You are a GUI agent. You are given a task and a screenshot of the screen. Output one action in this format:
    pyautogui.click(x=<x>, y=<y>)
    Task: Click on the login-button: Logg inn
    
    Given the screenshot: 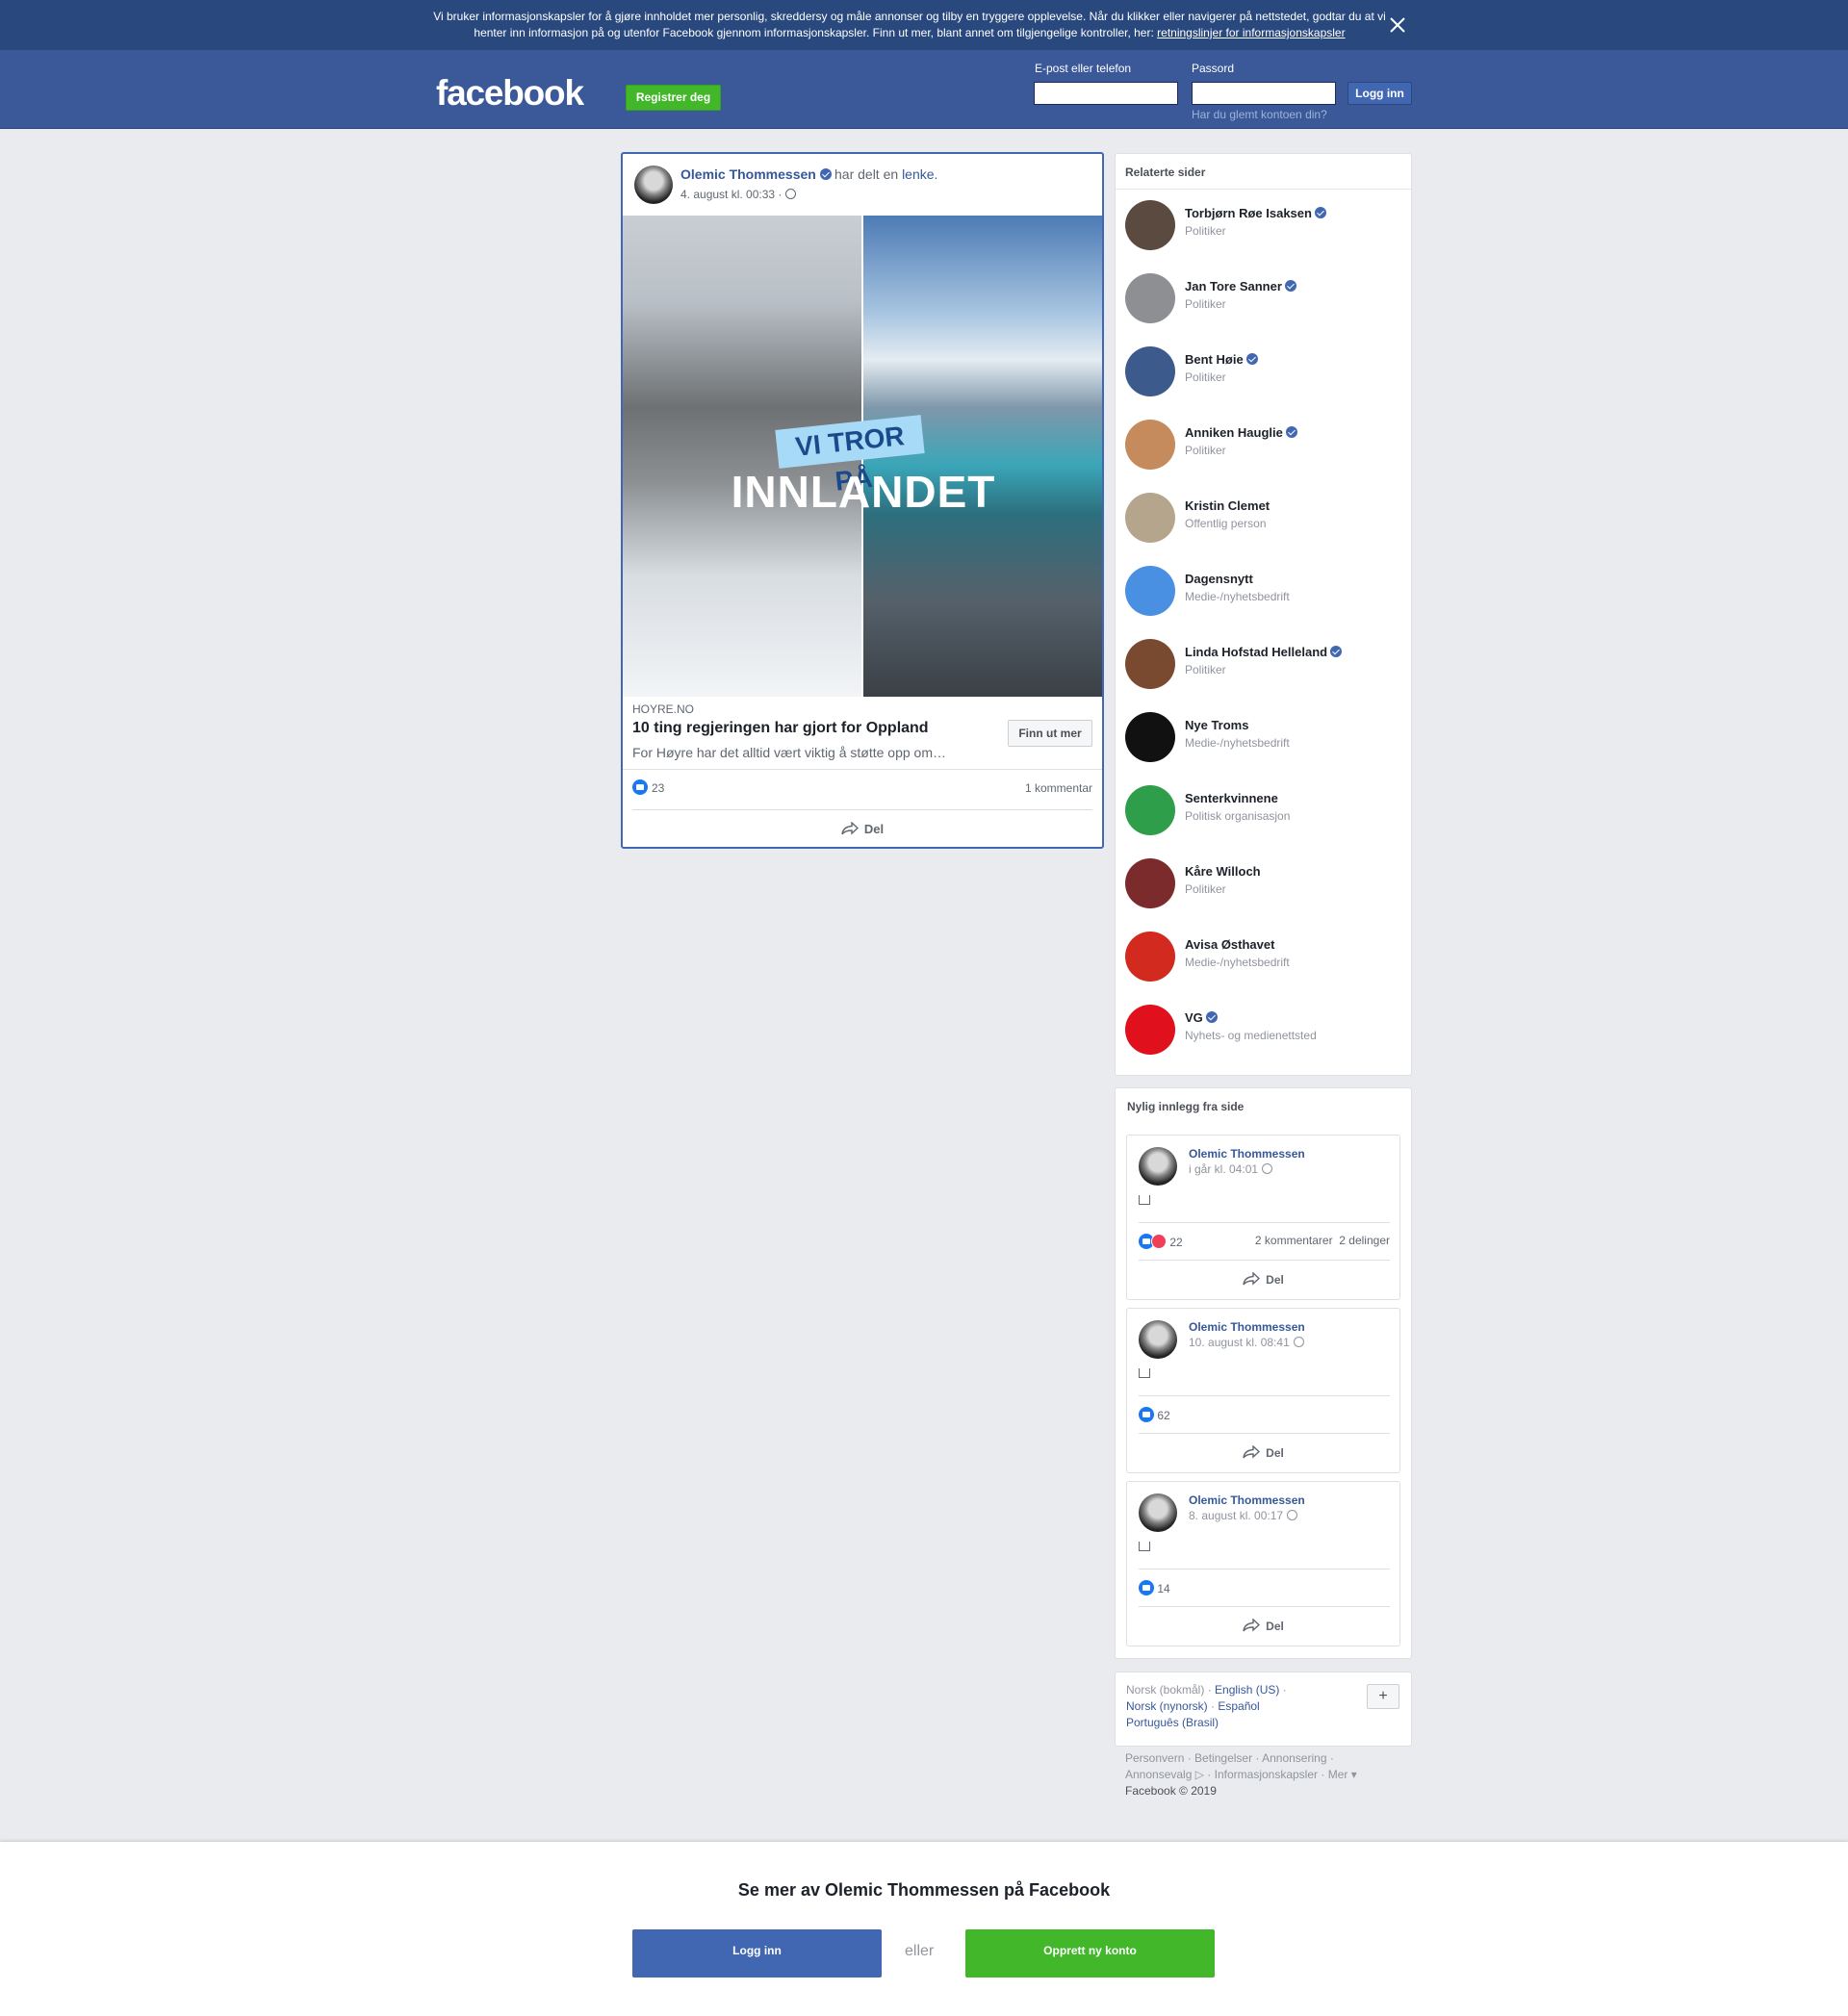 What is the action you would take?
    pyautogui.click(x=1380, y=93)
    